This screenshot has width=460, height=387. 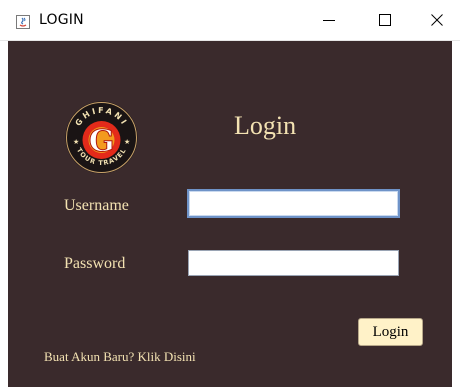 What do you see at coordinates (390, 332) in the screenshot?
I see `login-button: Login` at bounding box center [390, 332].